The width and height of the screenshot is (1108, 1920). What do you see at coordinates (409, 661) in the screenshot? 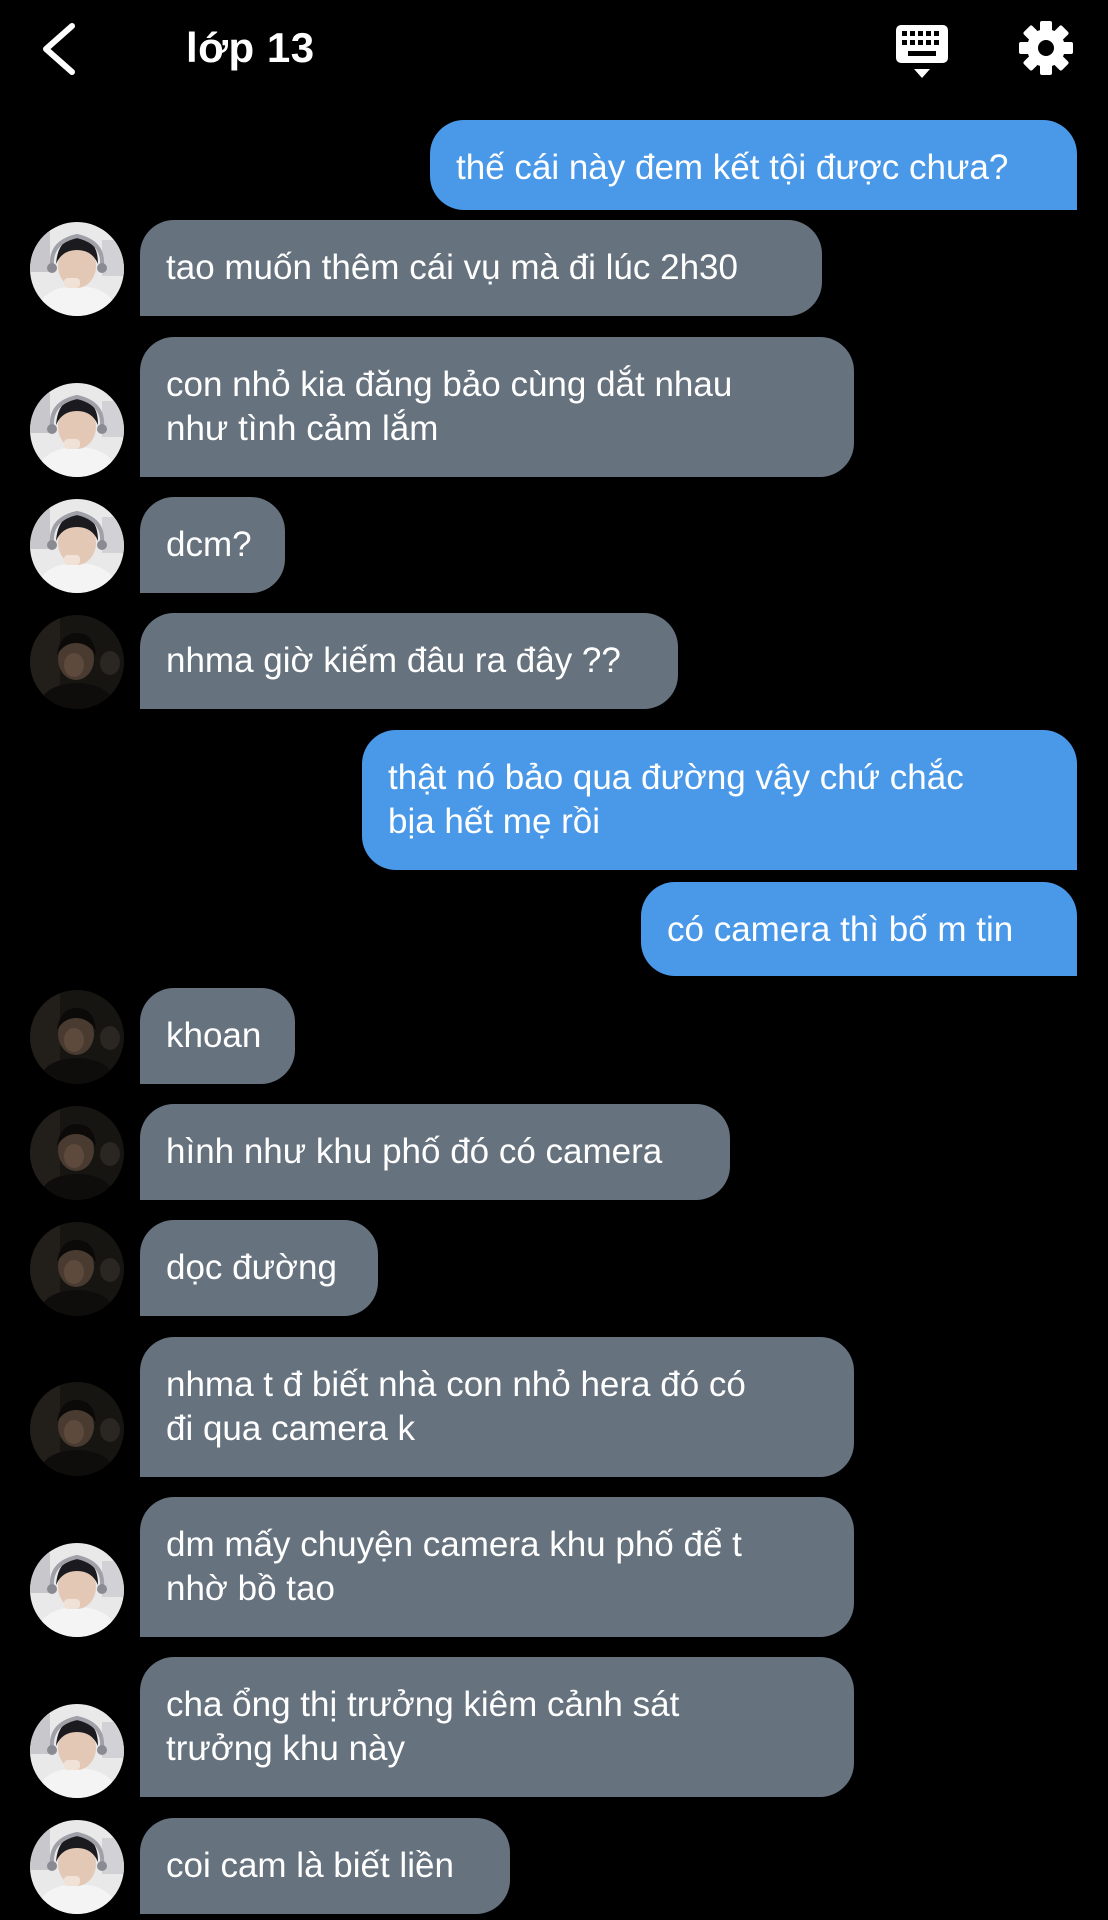
I see `message-bubble-incoming: nhma giờ kiếm đâu ra đây ??` at bounding box center [409, 661].